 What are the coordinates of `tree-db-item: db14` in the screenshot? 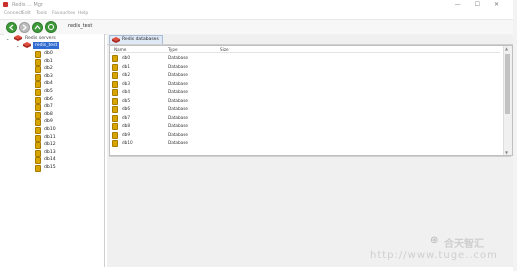 It's located at (55, 160).